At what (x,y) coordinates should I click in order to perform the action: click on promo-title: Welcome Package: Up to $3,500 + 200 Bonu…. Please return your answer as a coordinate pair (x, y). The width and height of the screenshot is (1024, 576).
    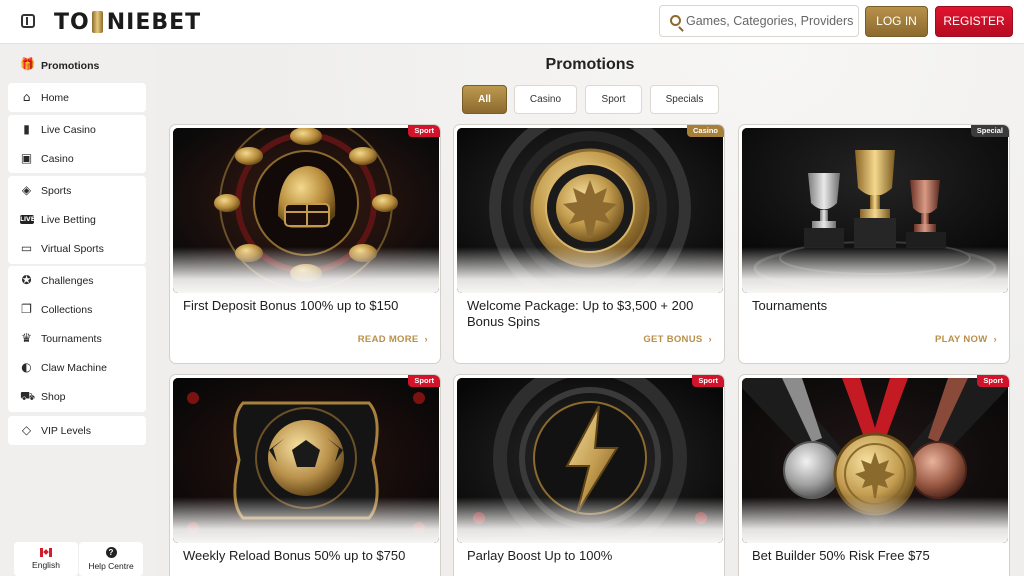
    Looking at the image, I should click on (580, 313).